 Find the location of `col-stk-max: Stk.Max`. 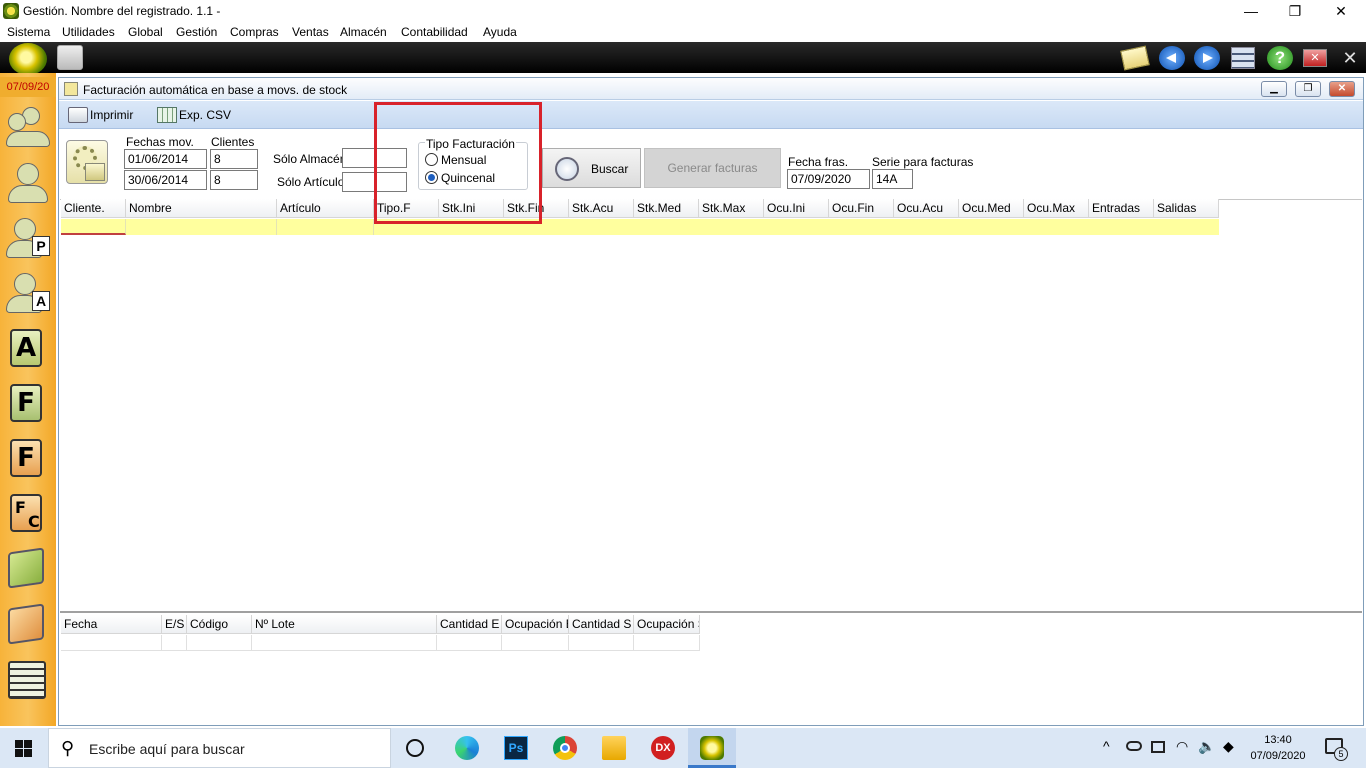

col-stk-max: Stk.Max is located at coordinates (731, 208).